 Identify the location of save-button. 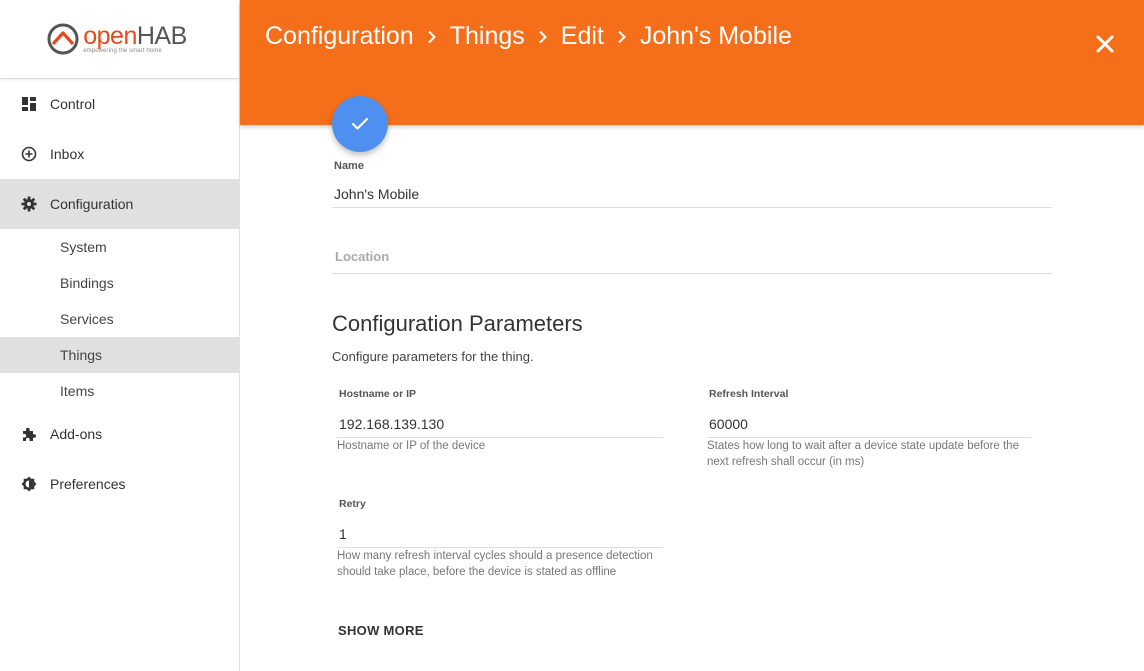
(360, 124).